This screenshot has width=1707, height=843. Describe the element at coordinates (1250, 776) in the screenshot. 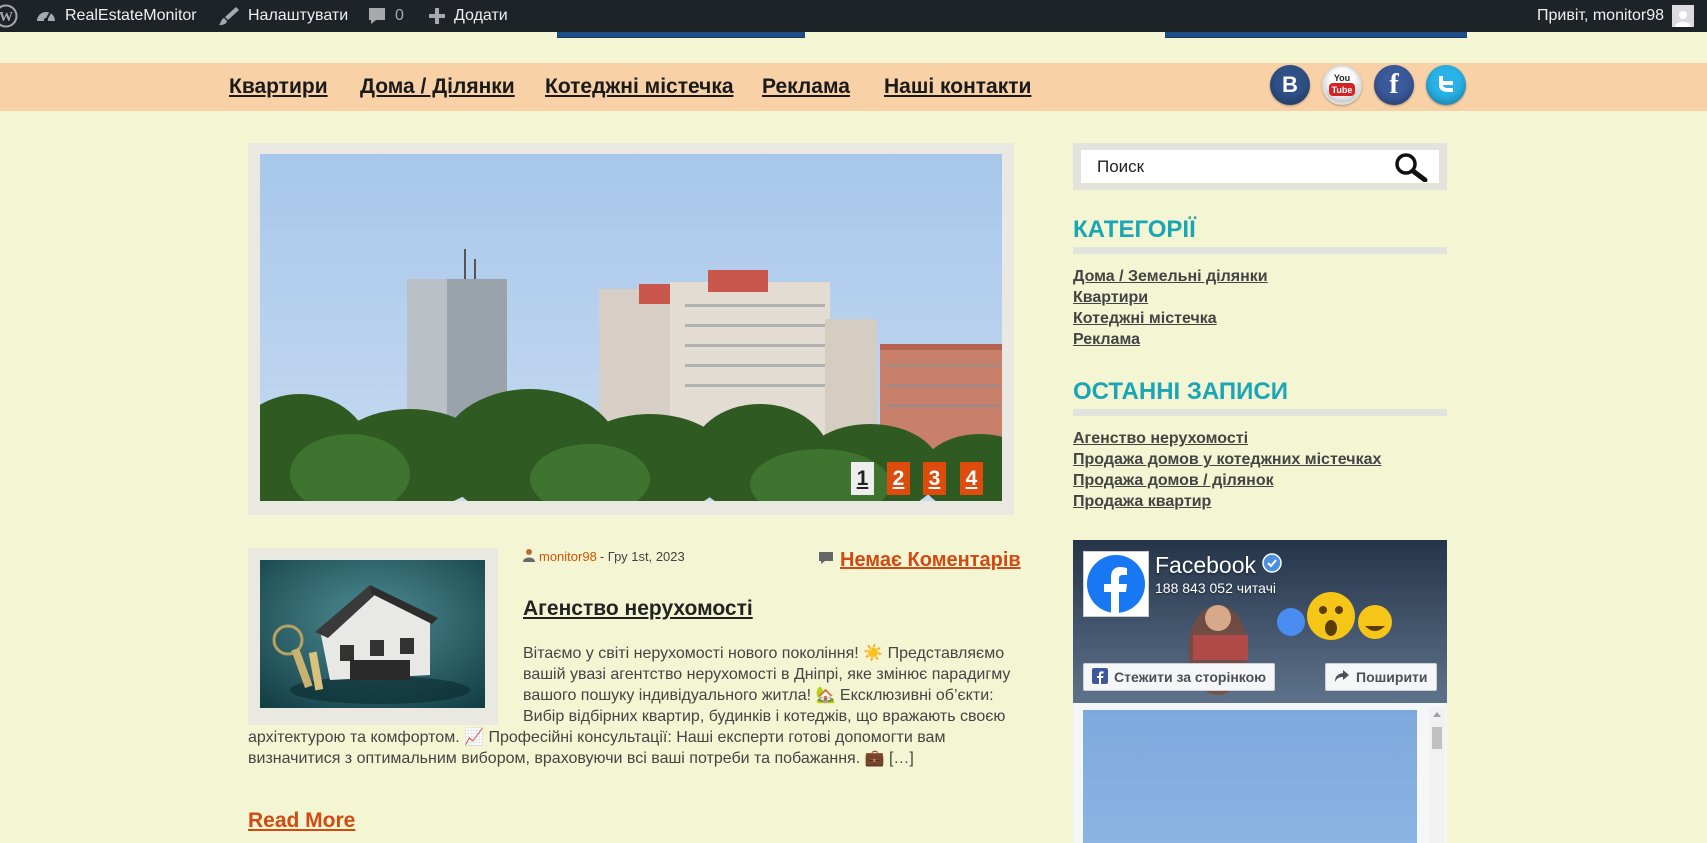

I see `facebook-post-image` at that location.